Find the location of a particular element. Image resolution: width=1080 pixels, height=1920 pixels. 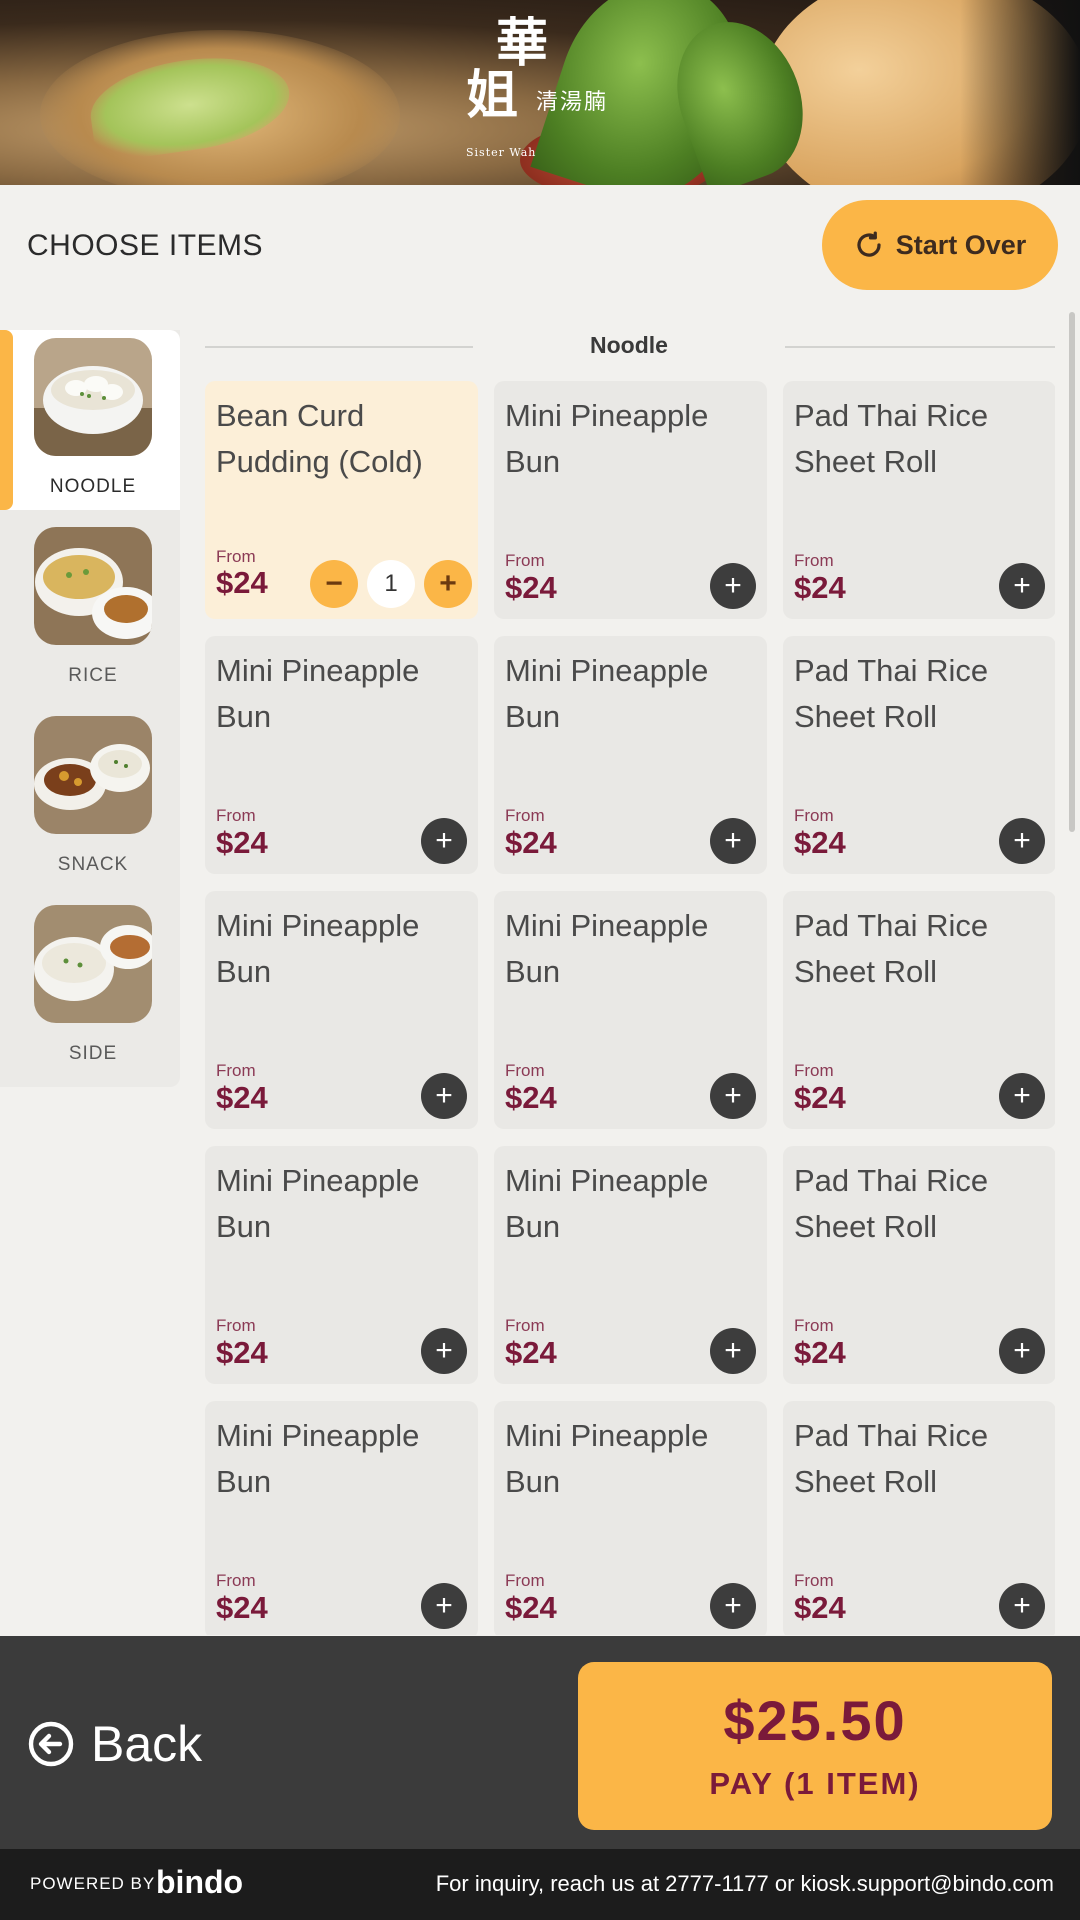

category-label: SIDE is located at coordinates (93, 1053).